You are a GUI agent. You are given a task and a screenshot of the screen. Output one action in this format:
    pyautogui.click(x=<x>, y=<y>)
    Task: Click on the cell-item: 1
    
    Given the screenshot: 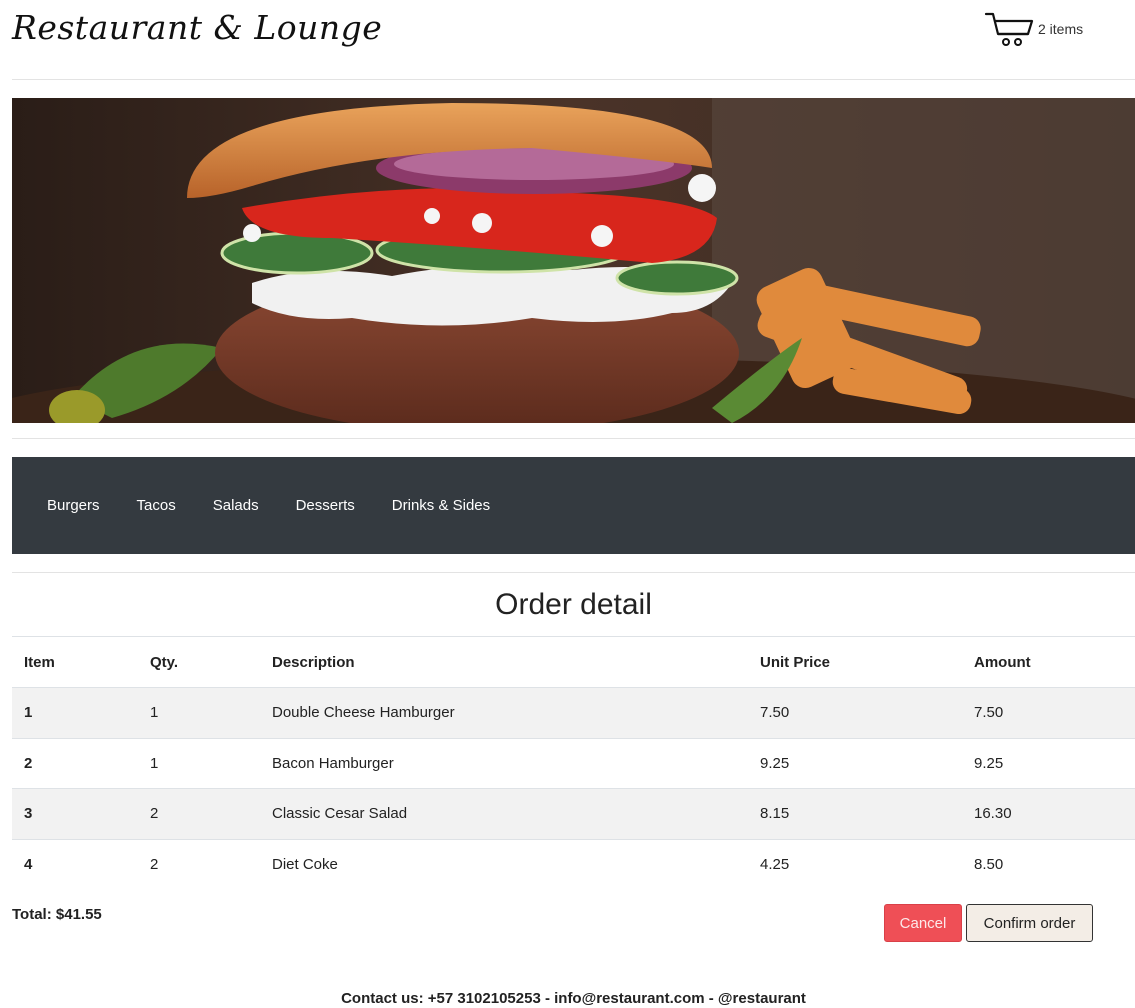 What is the action you would take?
    pyautogui.click(x=28, y=713)
    